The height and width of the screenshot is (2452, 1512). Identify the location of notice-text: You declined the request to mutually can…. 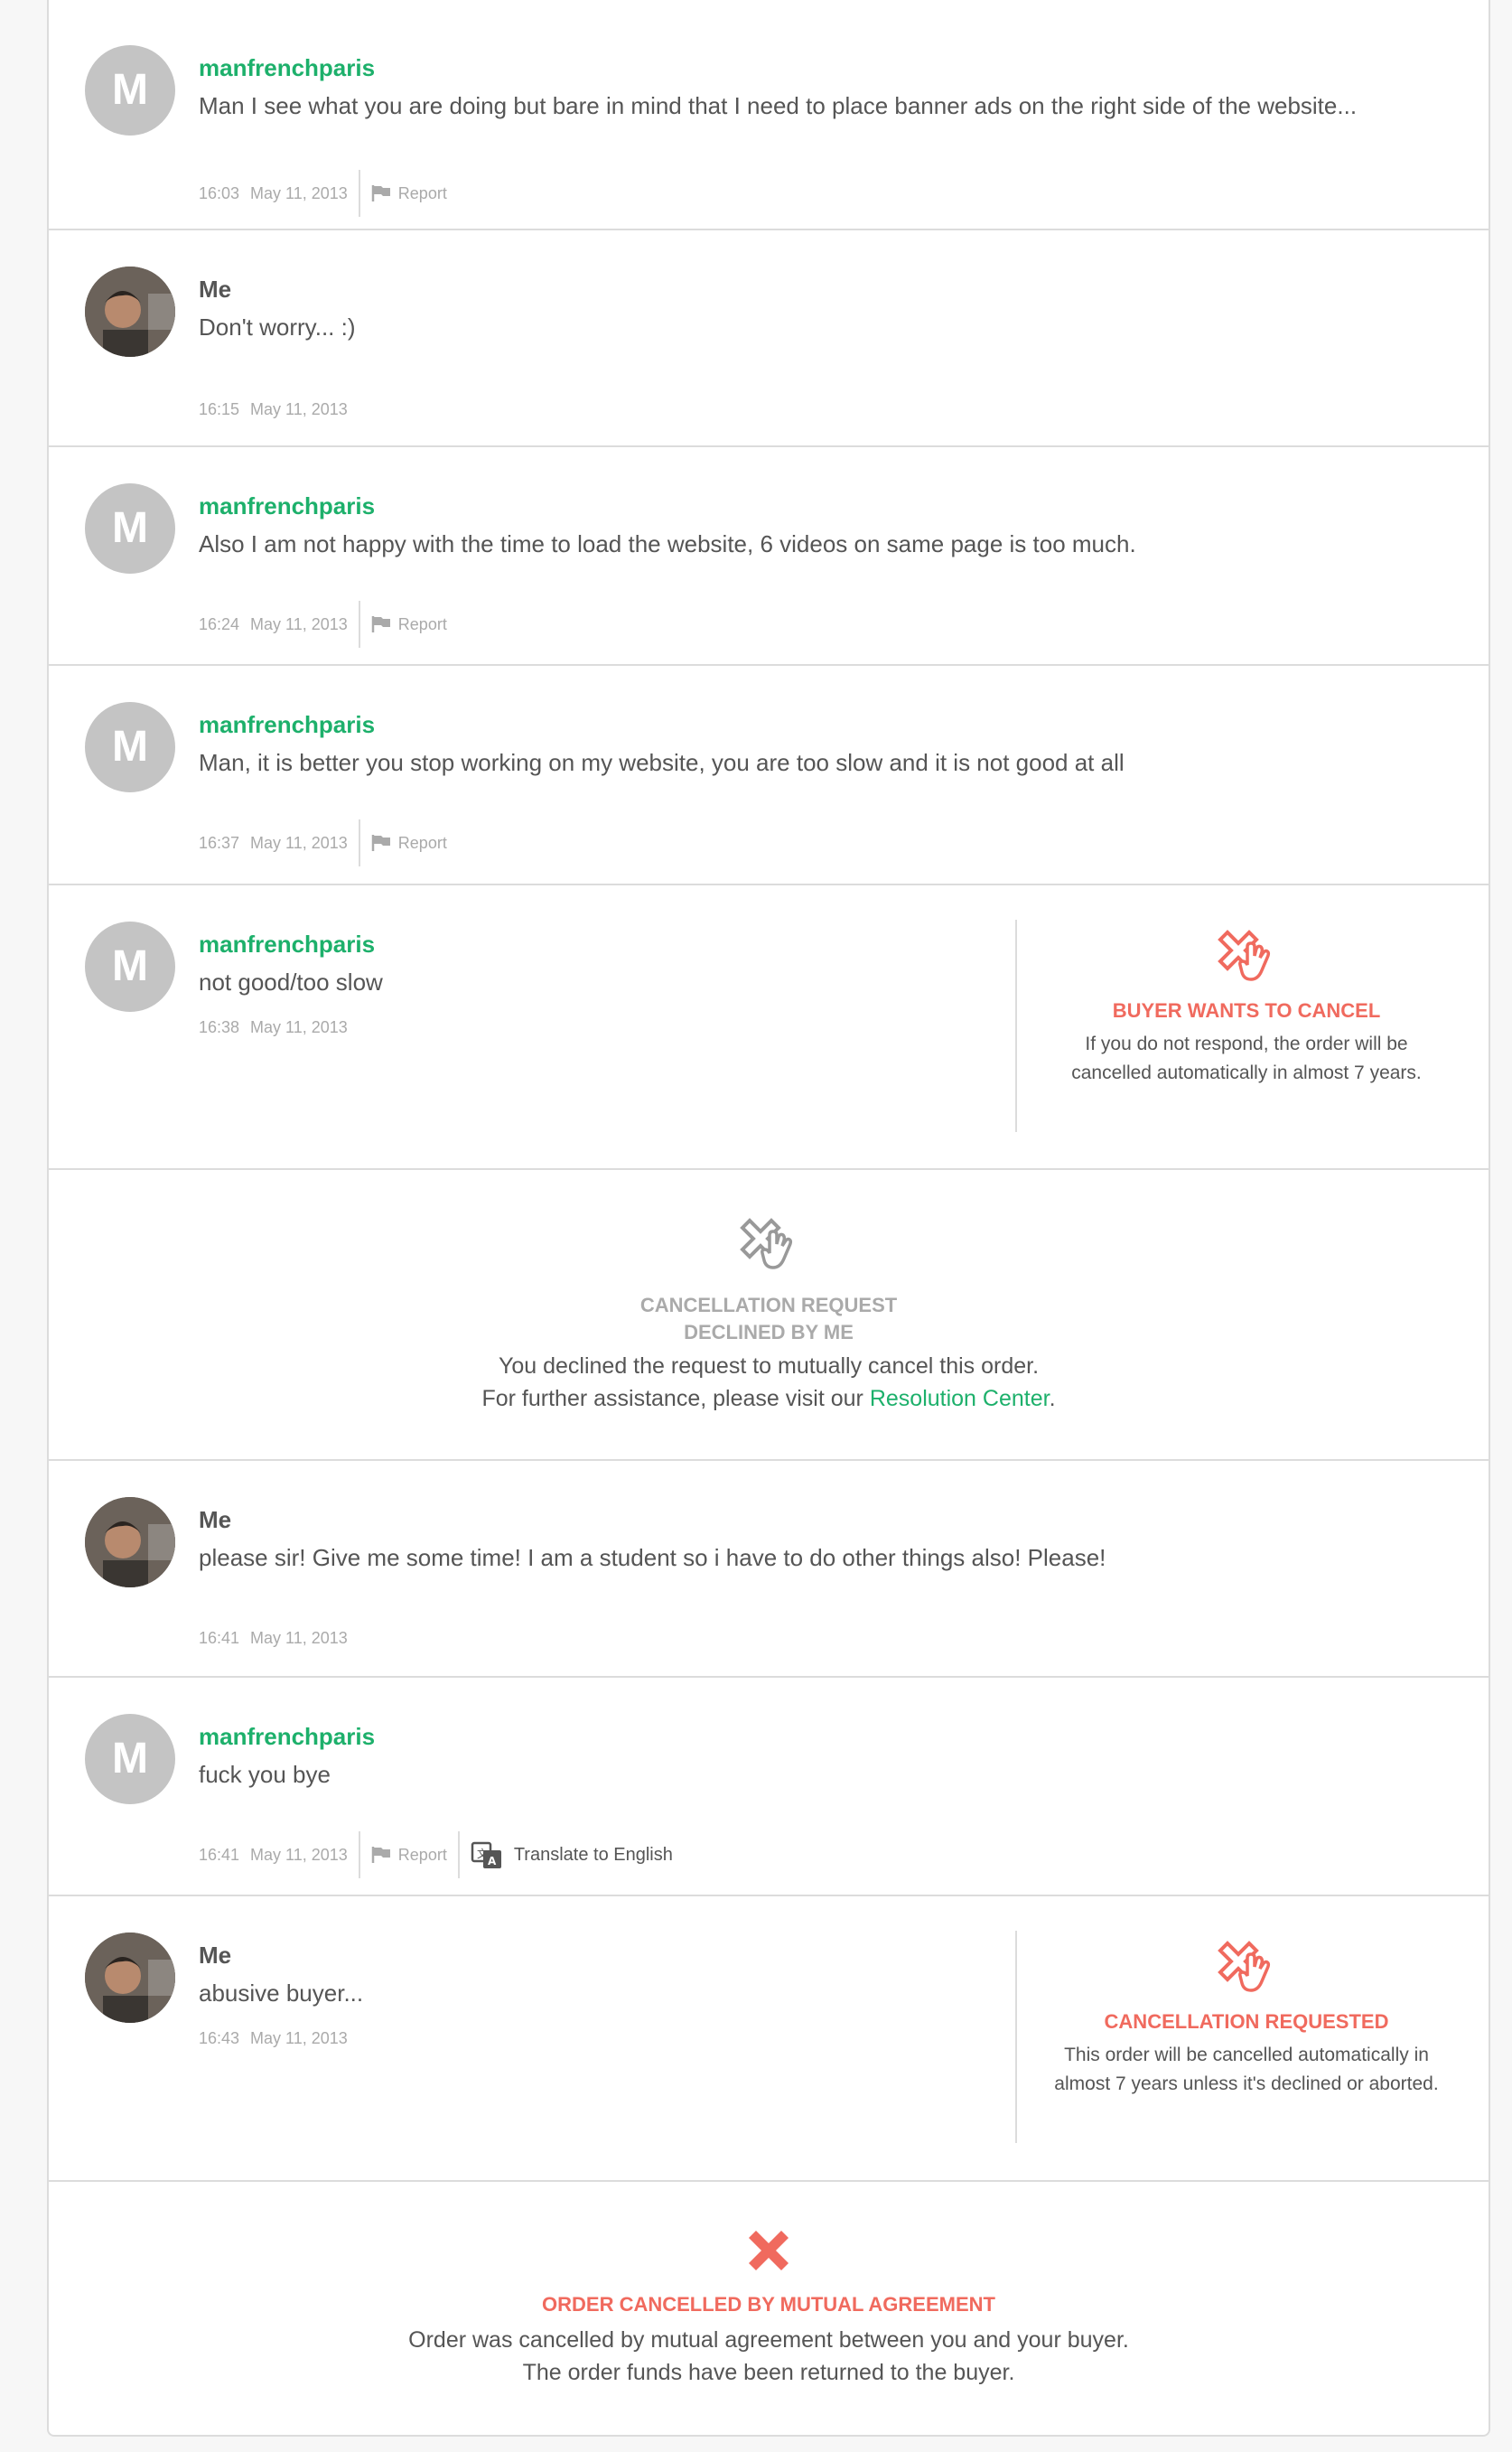
(769, 1366).